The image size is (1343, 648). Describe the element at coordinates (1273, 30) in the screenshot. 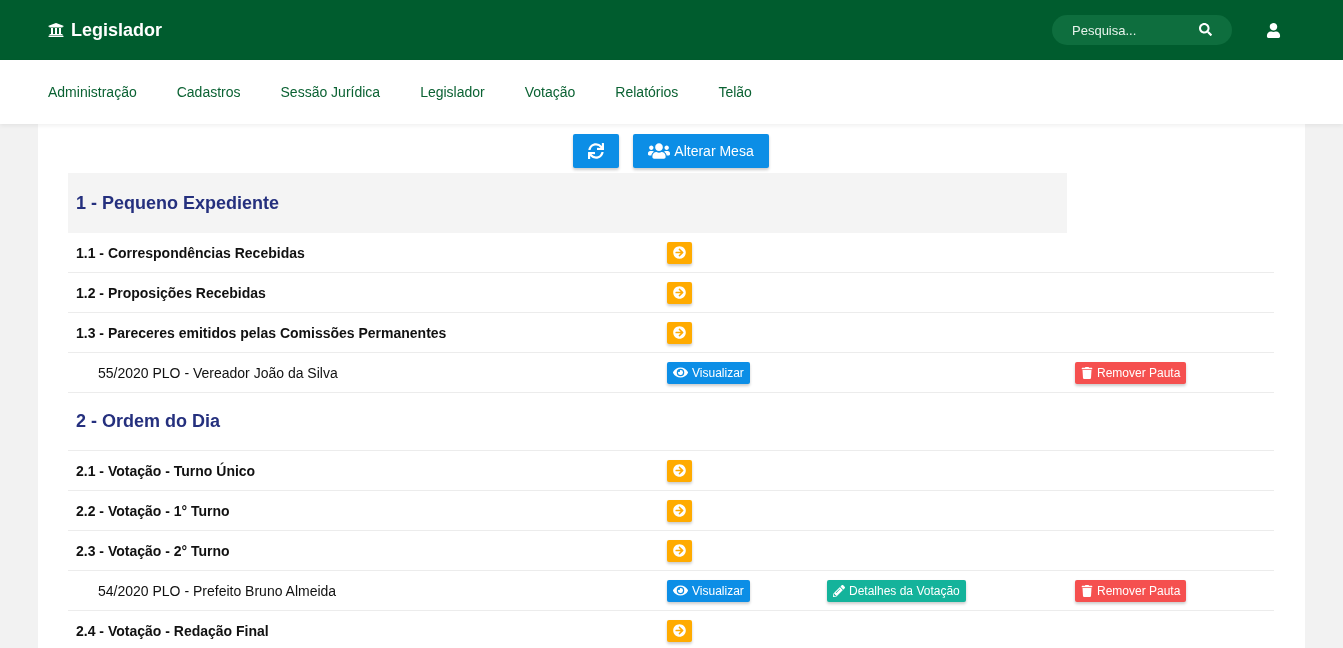

I see `user-icon` at that location.